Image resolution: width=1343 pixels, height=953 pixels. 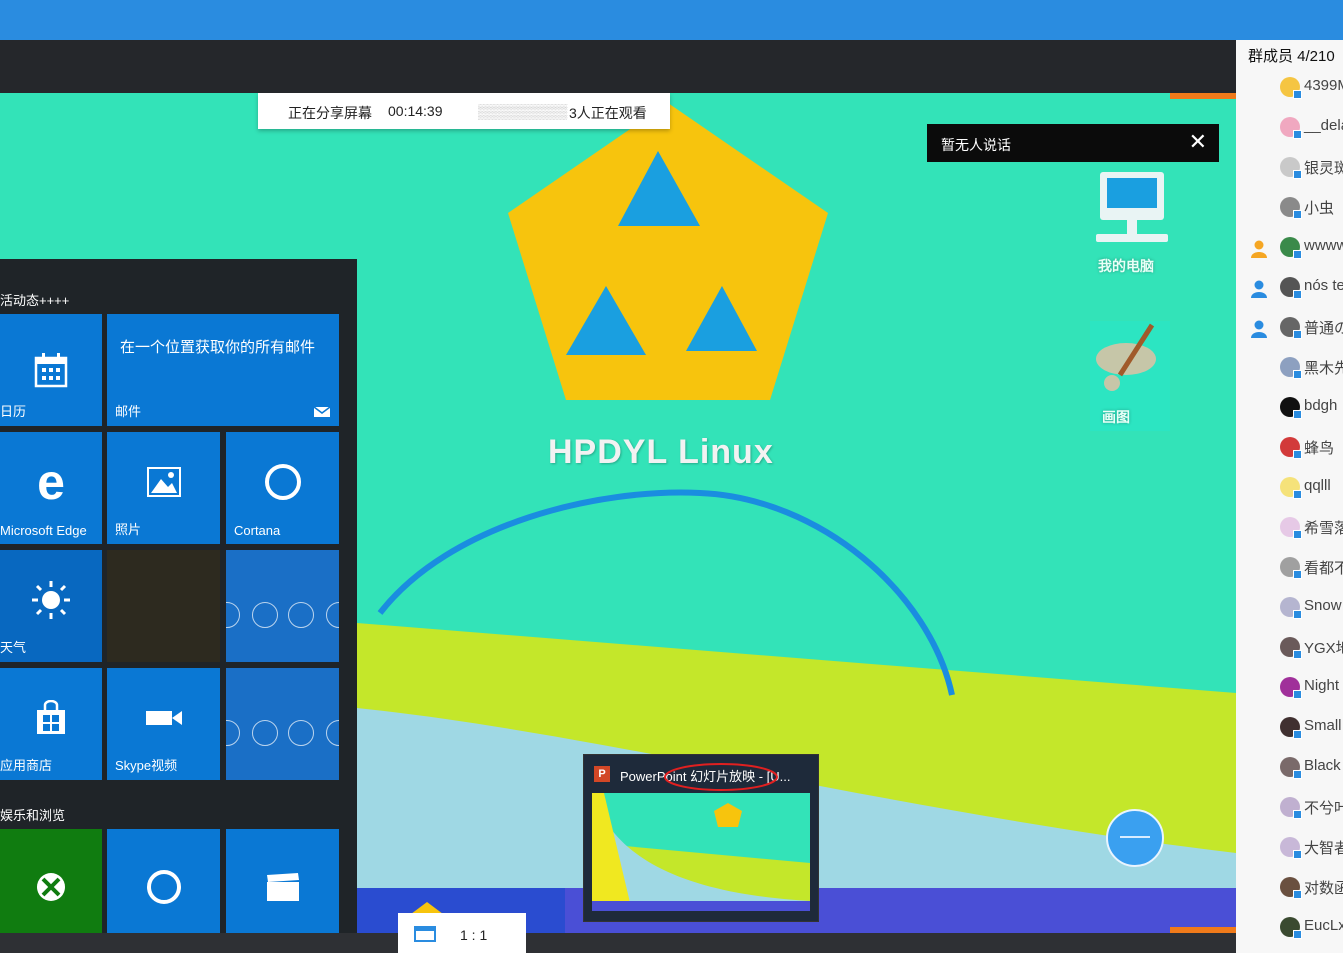 What do you see at coordinates (1289, 408) in the screenshot?
I see `member-row: bdgh` at bounding box center [1289, 408].